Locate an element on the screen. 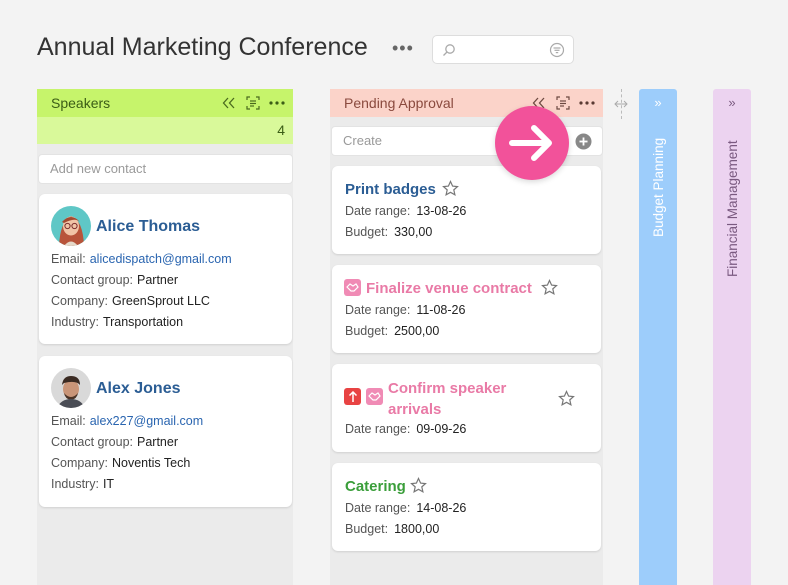 Image resolution: width=788 pixels, height=585 pixels. email-link: alicedispatch@gmail.com is located at coordinates (161, 259).